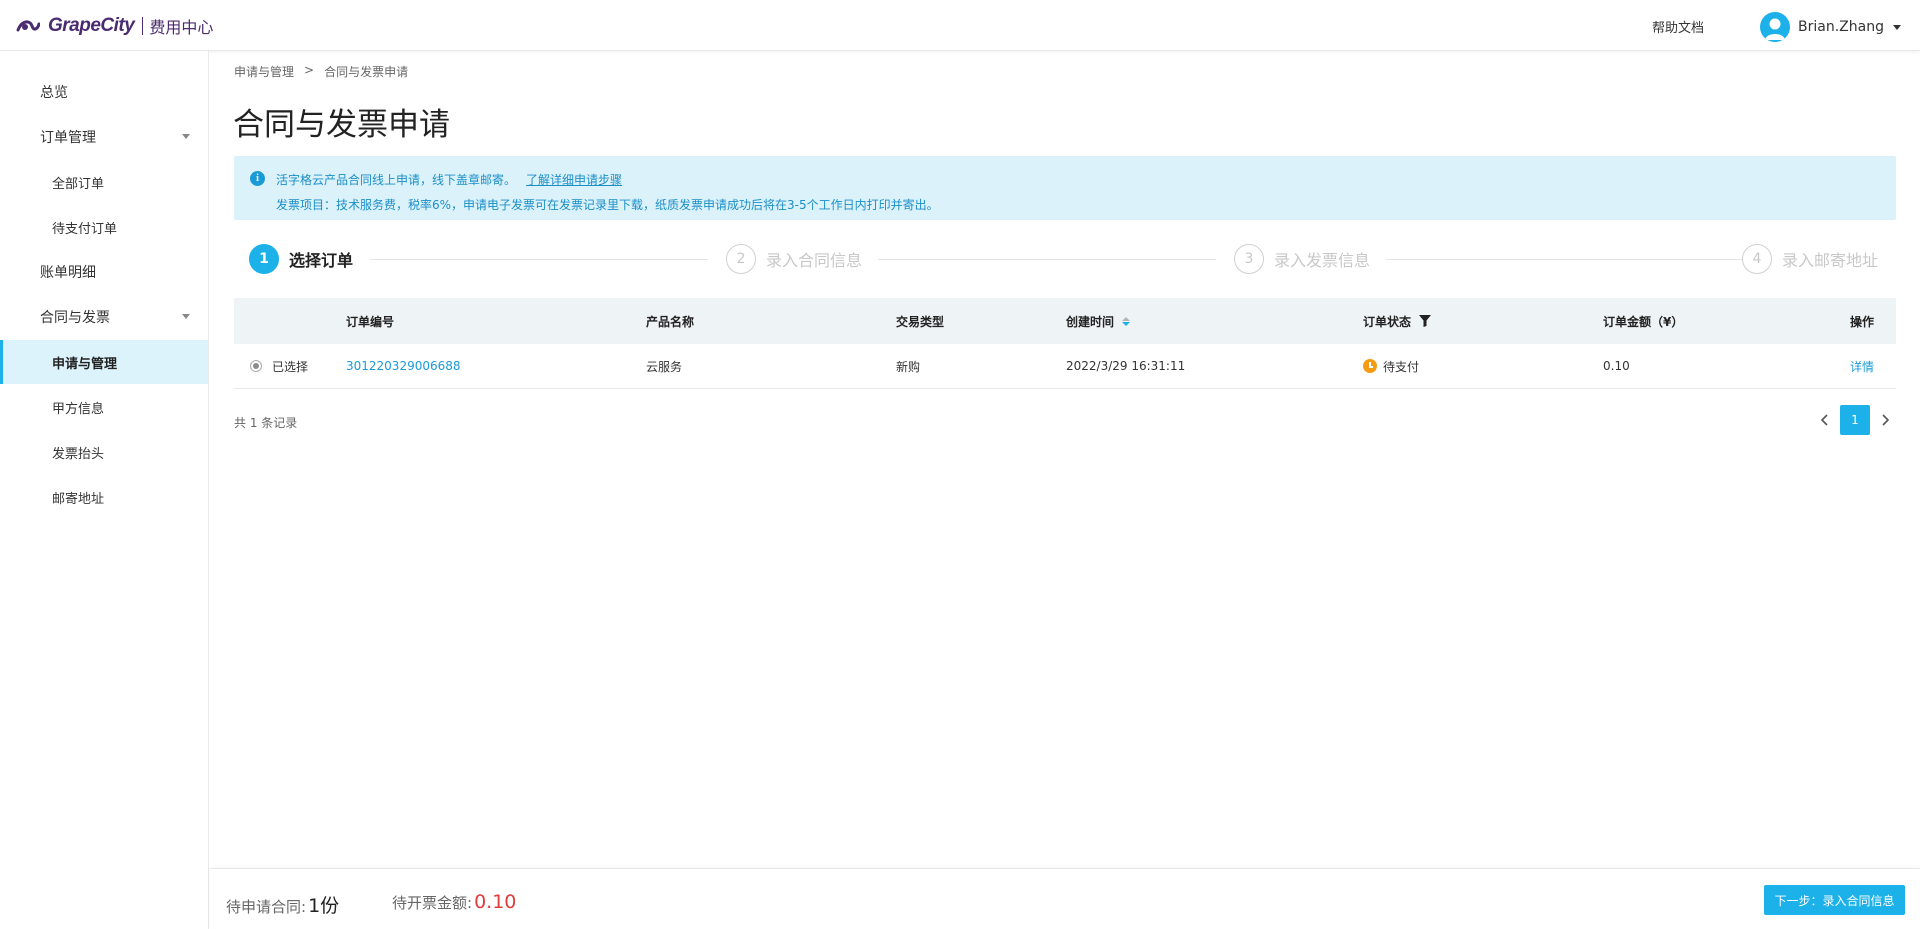 Image resolution: width=1920 pixels, height=929 pixels. I want to click on sidebar-item-label: 邮寄地址, so click(78, 499).